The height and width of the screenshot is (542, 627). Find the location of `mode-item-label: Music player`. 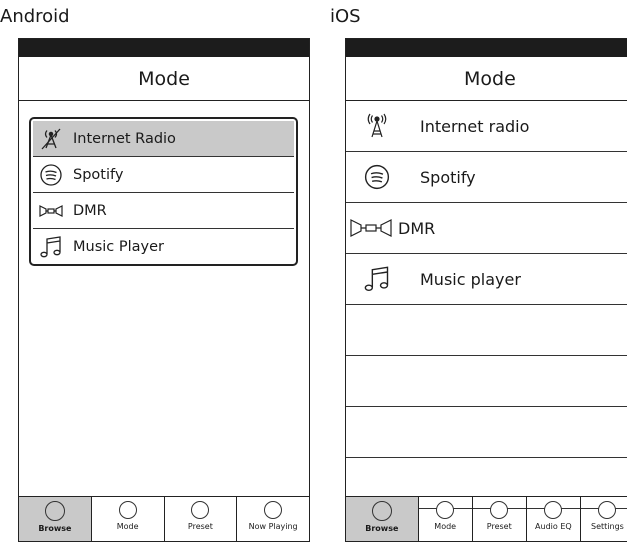

mode-item-label: Music player is located at coordinates (470, 279).